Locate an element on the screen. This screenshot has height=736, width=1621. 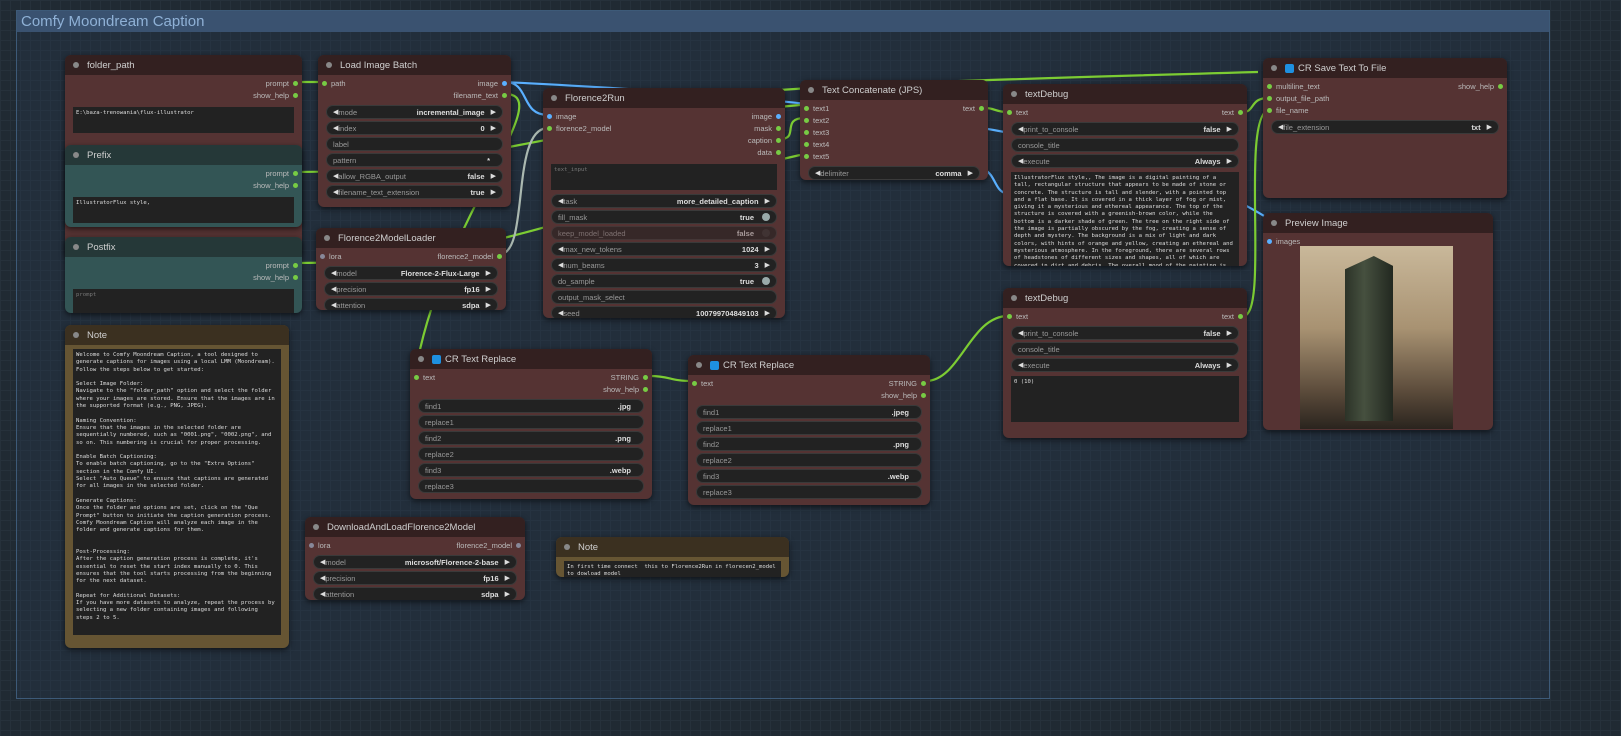
node-postfix: Postfix prompt show_help prompt is located at coordinates (183, 275).